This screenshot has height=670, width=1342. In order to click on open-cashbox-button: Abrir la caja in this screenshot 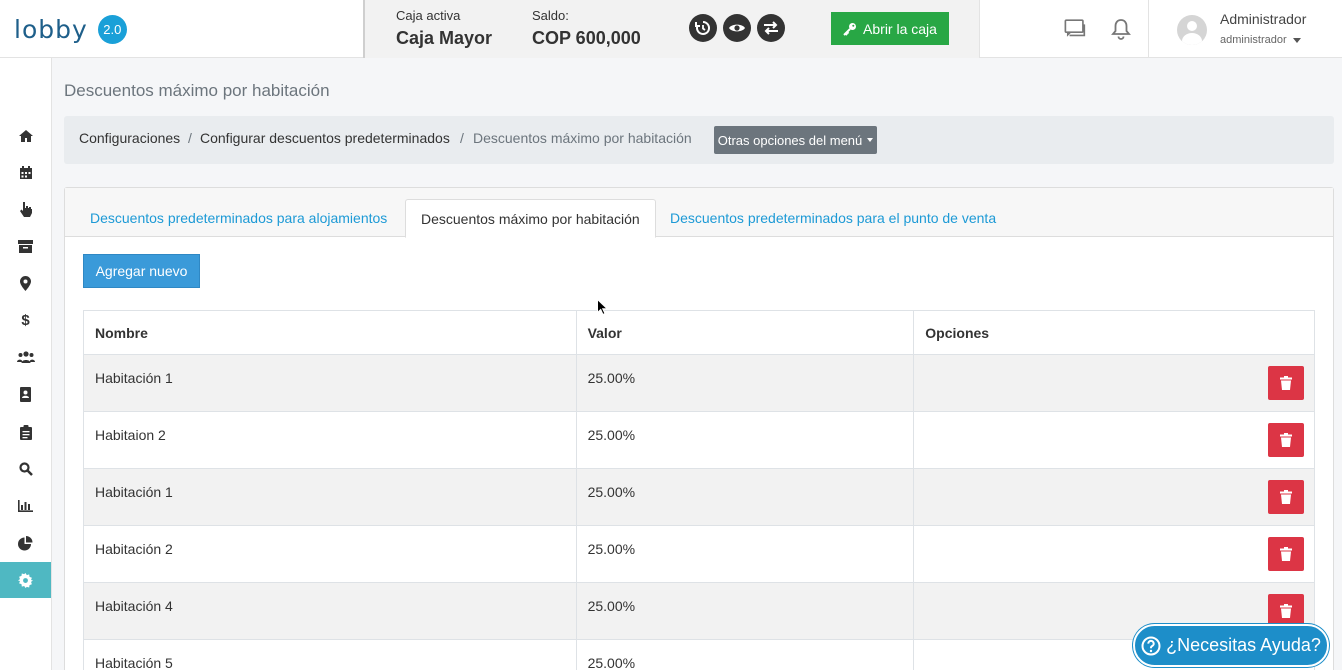, I will do `click(890, 28)`.